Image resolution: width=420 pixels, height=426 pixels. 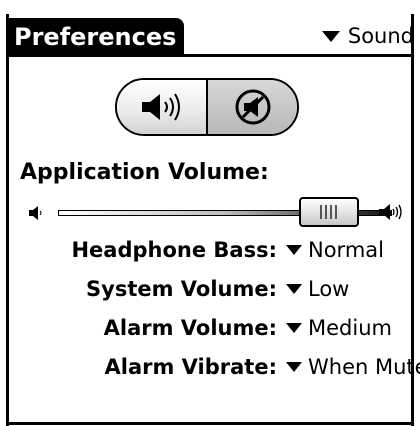 I want to click on alarm-volume-row: Alarm Volume: Medium, so click(x=210, y=328).